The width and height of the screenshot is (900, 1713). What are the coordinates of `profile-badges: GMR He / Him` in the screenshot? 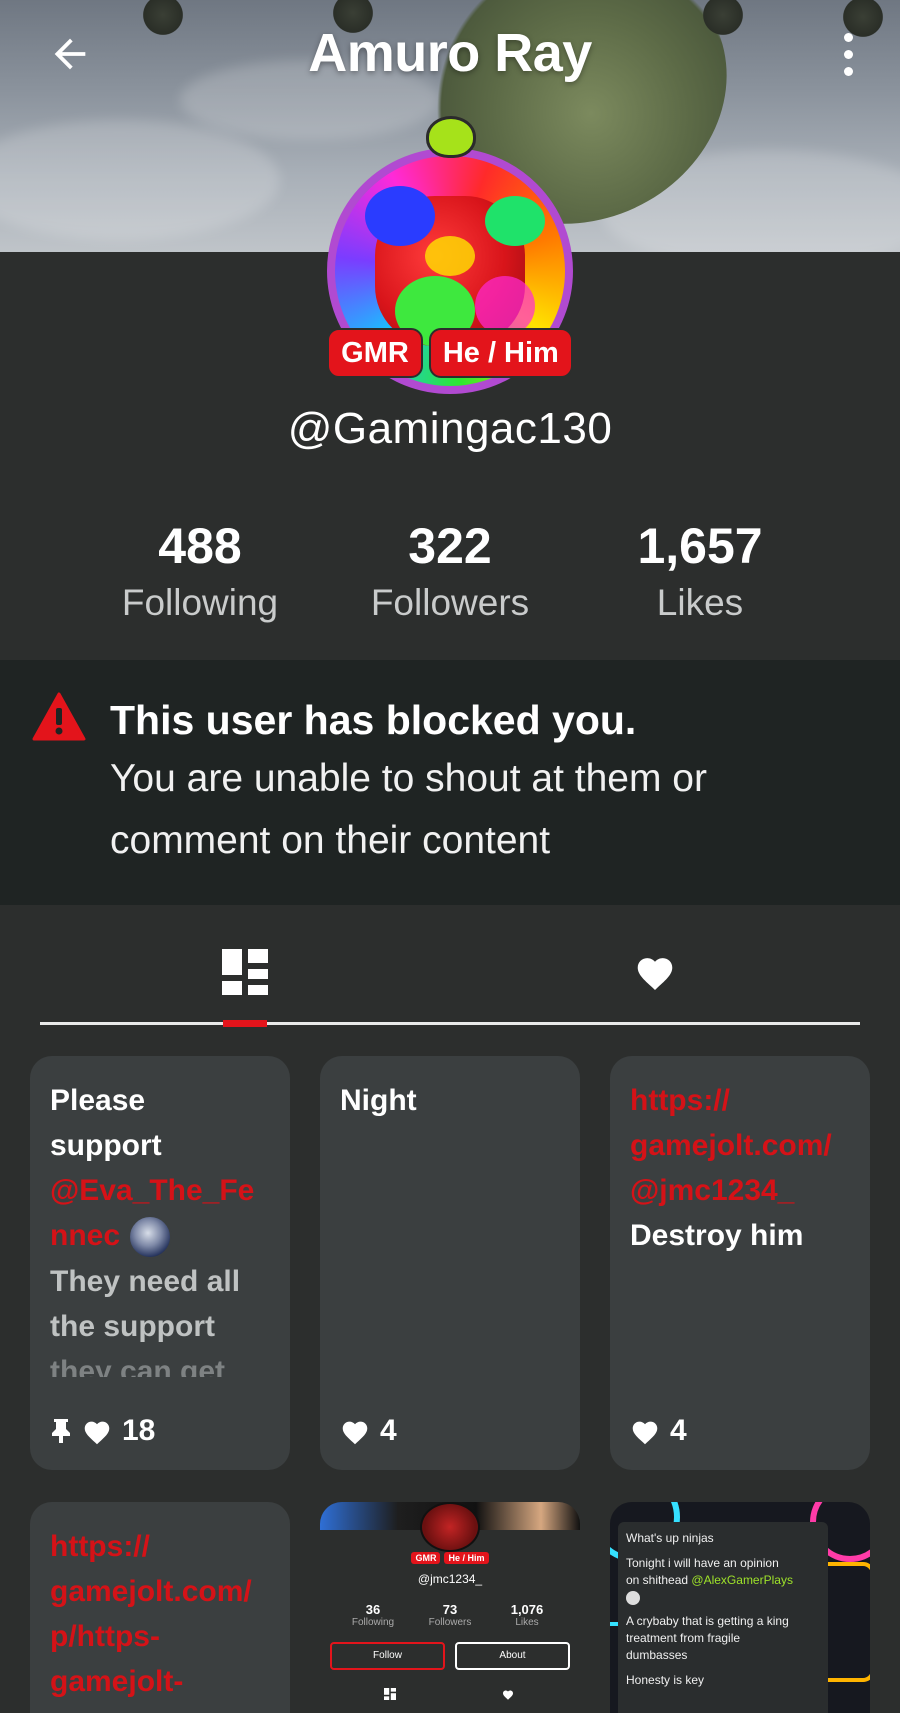 It's located at (450, 353).